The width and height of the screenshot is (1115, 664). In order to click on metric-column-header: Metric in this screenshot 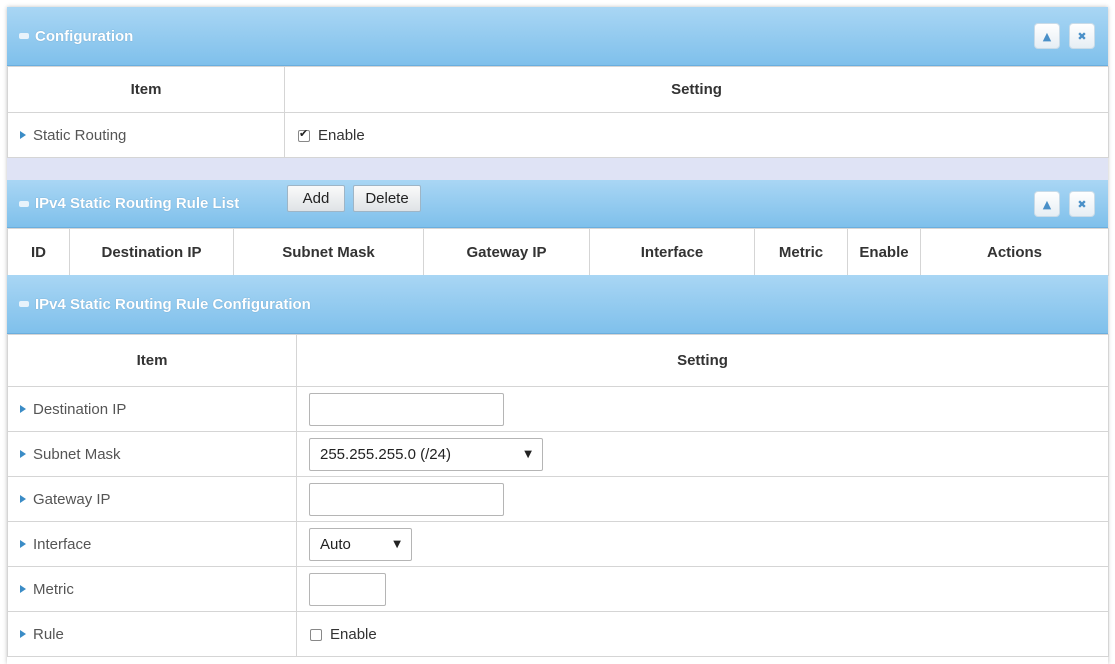, I will do `click(801, 252)`.